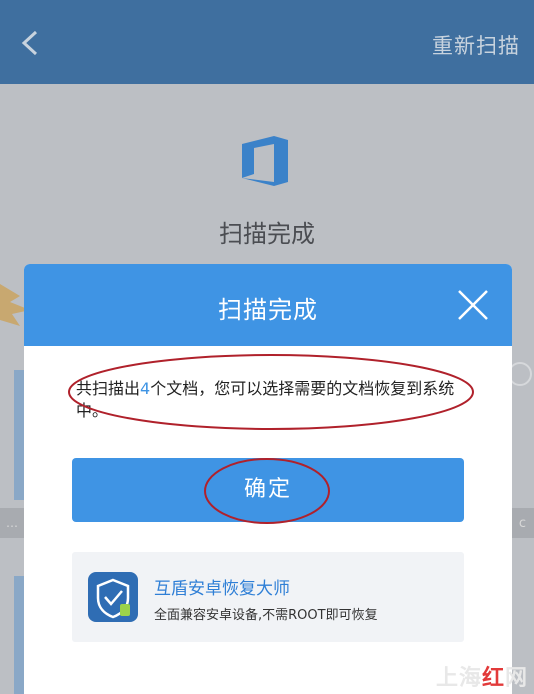 The width and height of the screenshot is (534, 694). What do you see at coordinates (108, 388) in the screenshot?
I see `message-prefix: 共扫描出` at bounding box center [108, 388].